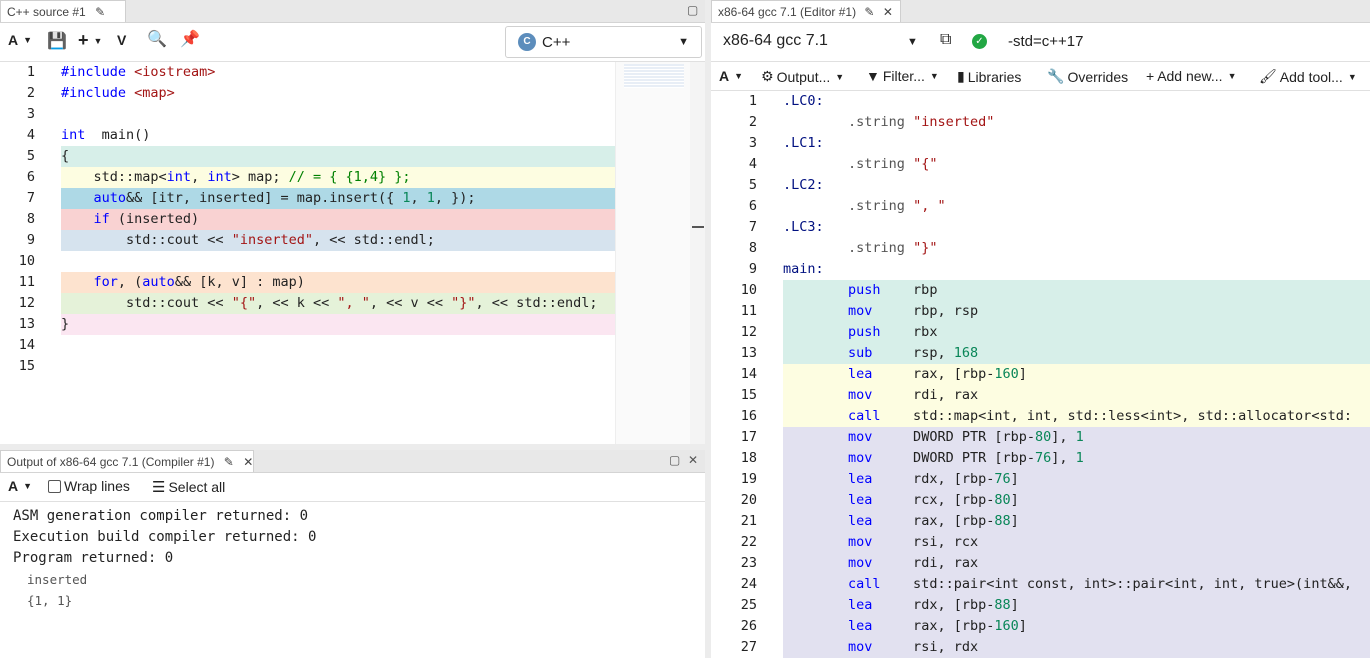 This screenshot has width=1370, height=658. I want to click on line-number: 9, so click(30, 240).